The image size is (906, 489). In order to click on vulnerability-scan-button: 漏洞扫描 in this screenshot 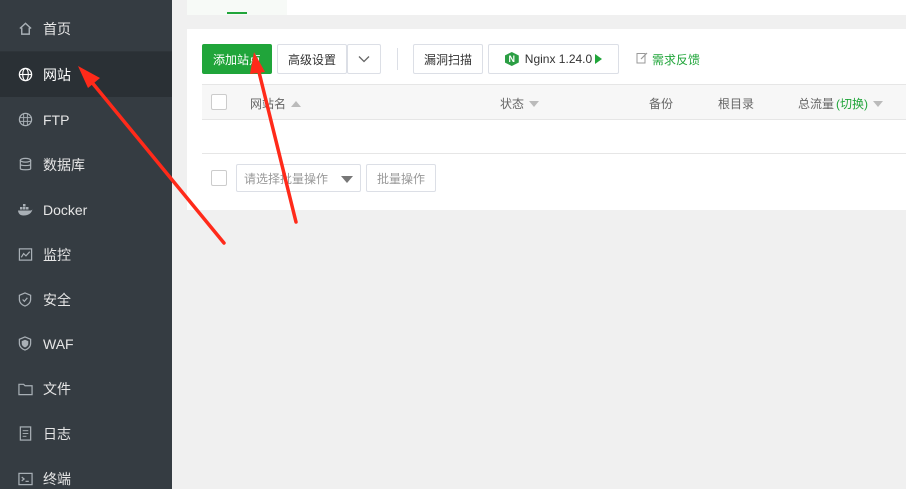, I will do `click(448, 59)`.